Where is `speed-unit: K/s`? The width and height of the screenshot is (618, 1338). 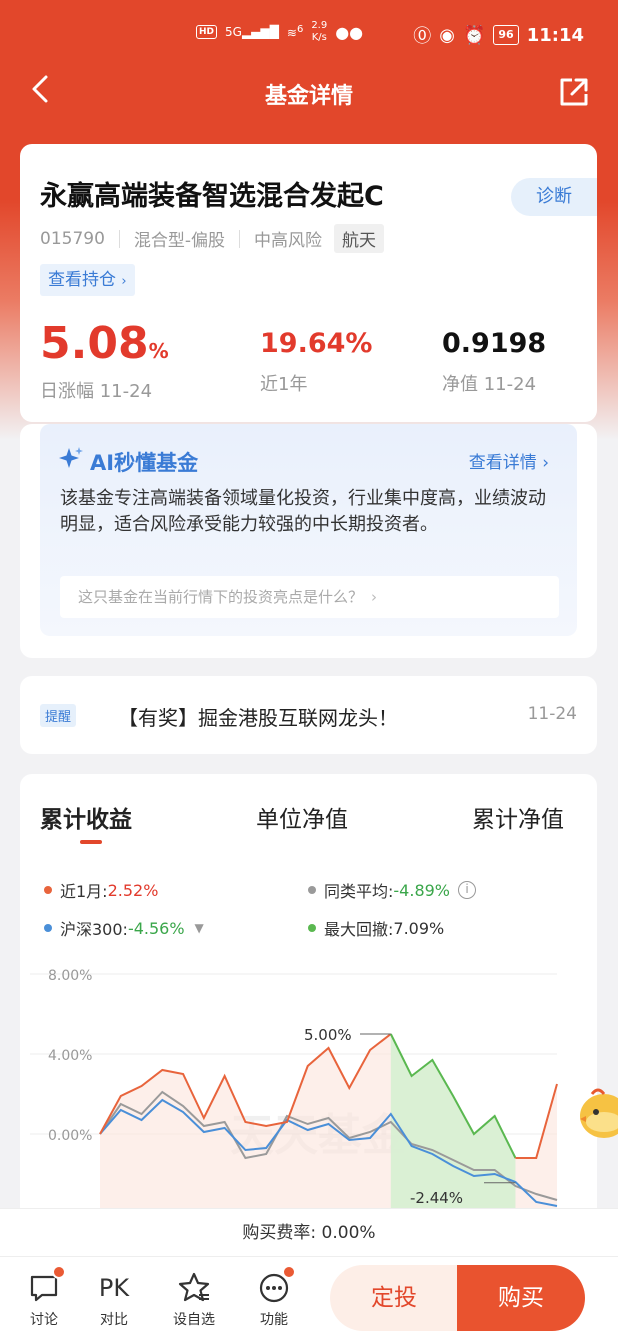 speed-unit: K/s is located at coordinates (319, 37).